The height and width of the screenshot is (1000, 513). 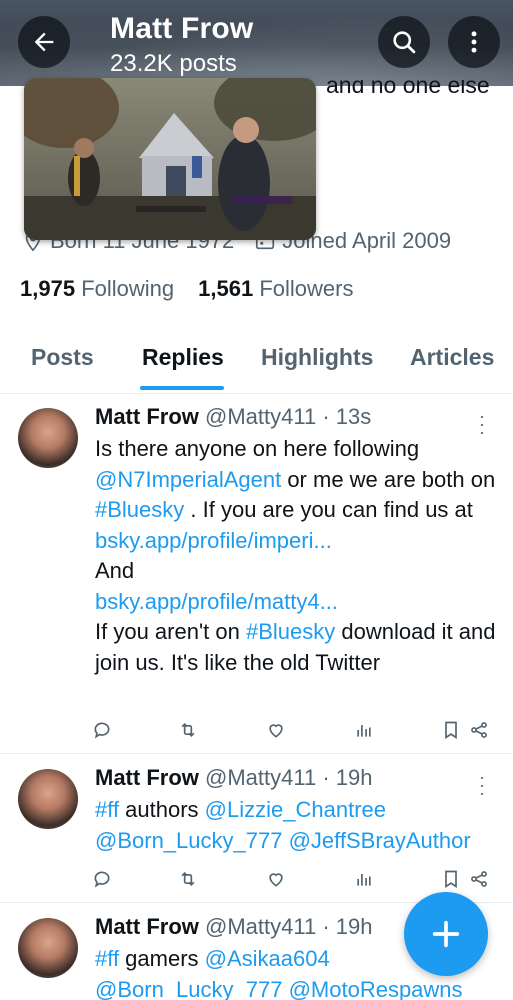 I want to click on following-label: Following, so click(x=128, y=288).